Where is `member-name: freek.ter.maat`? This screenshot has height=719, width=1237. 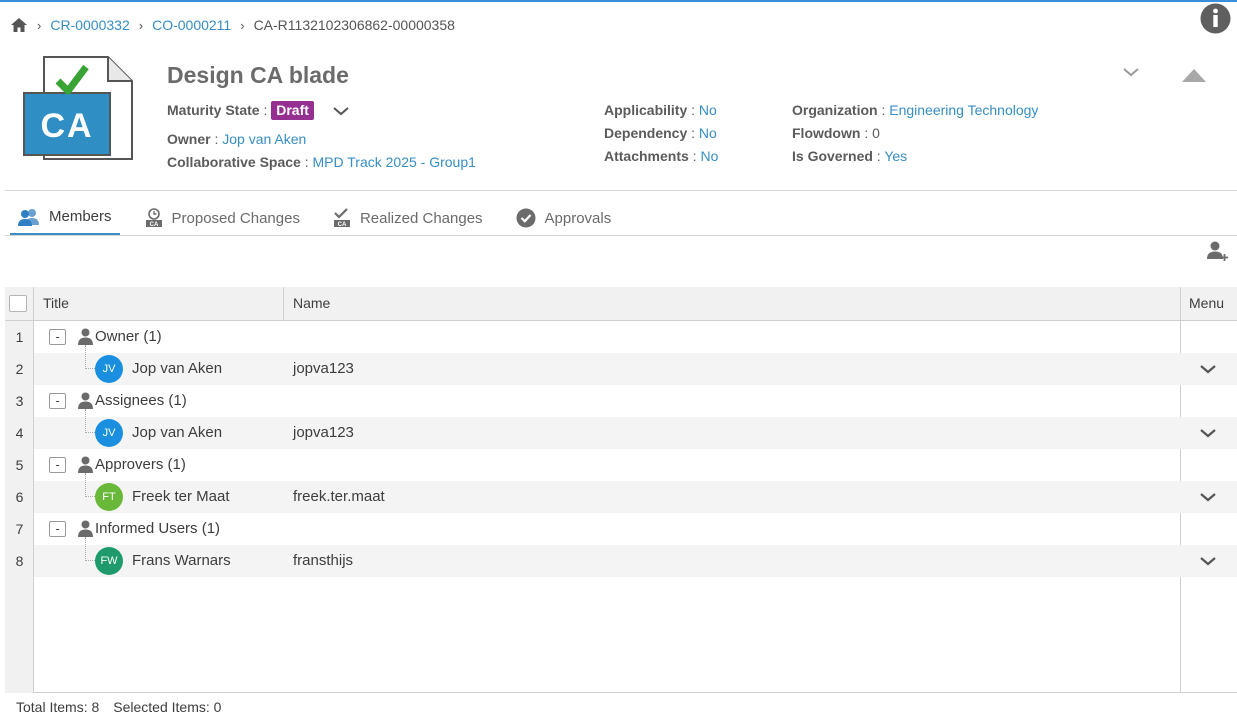
member-name: freek.ter.maat is located at coordinates (339, 496).